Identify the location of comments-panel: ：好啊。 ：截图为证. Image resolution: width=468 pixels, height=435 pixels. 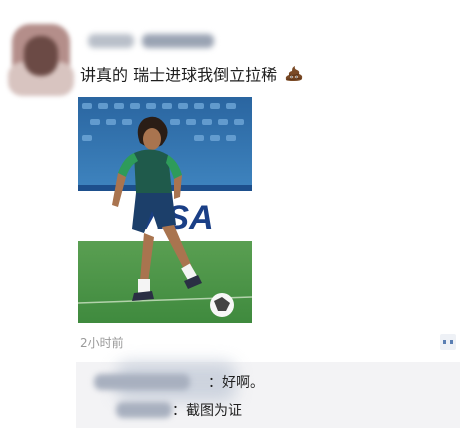
(268, 395).